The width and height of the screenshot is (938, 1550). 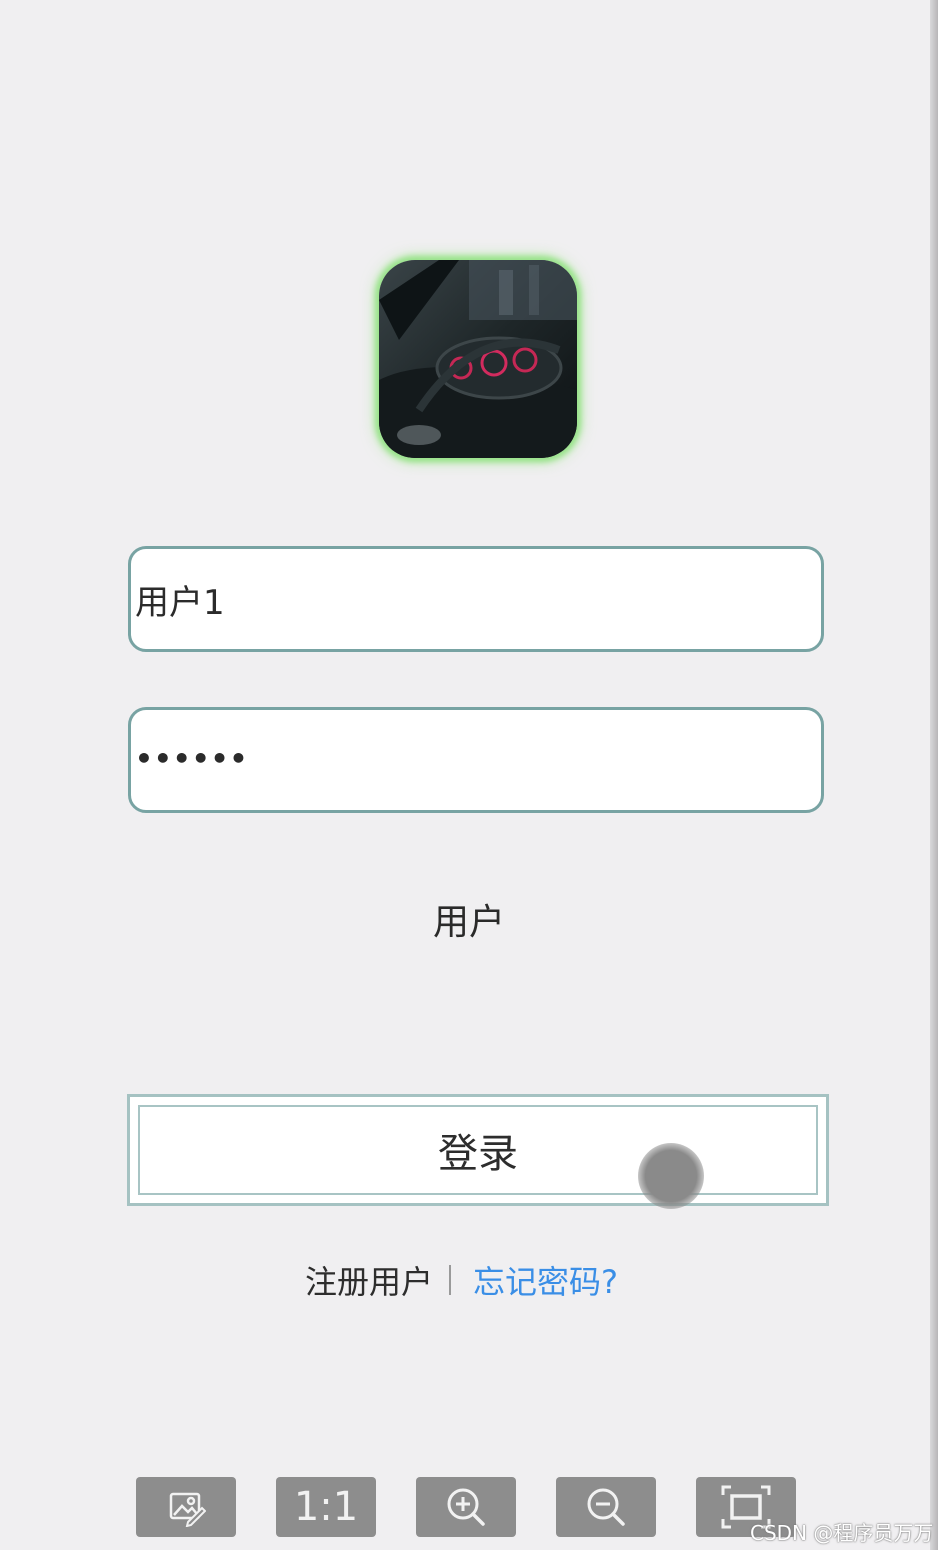 I want to click on register-link: 注册用户, so click(x=369, y=1280).